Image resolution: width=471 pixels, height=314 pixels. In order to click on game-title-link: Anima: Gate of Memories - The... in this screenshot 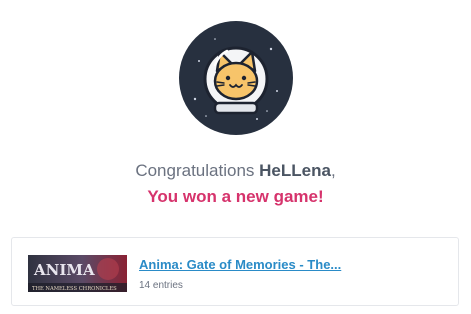, I will do `click(240, 264)`.